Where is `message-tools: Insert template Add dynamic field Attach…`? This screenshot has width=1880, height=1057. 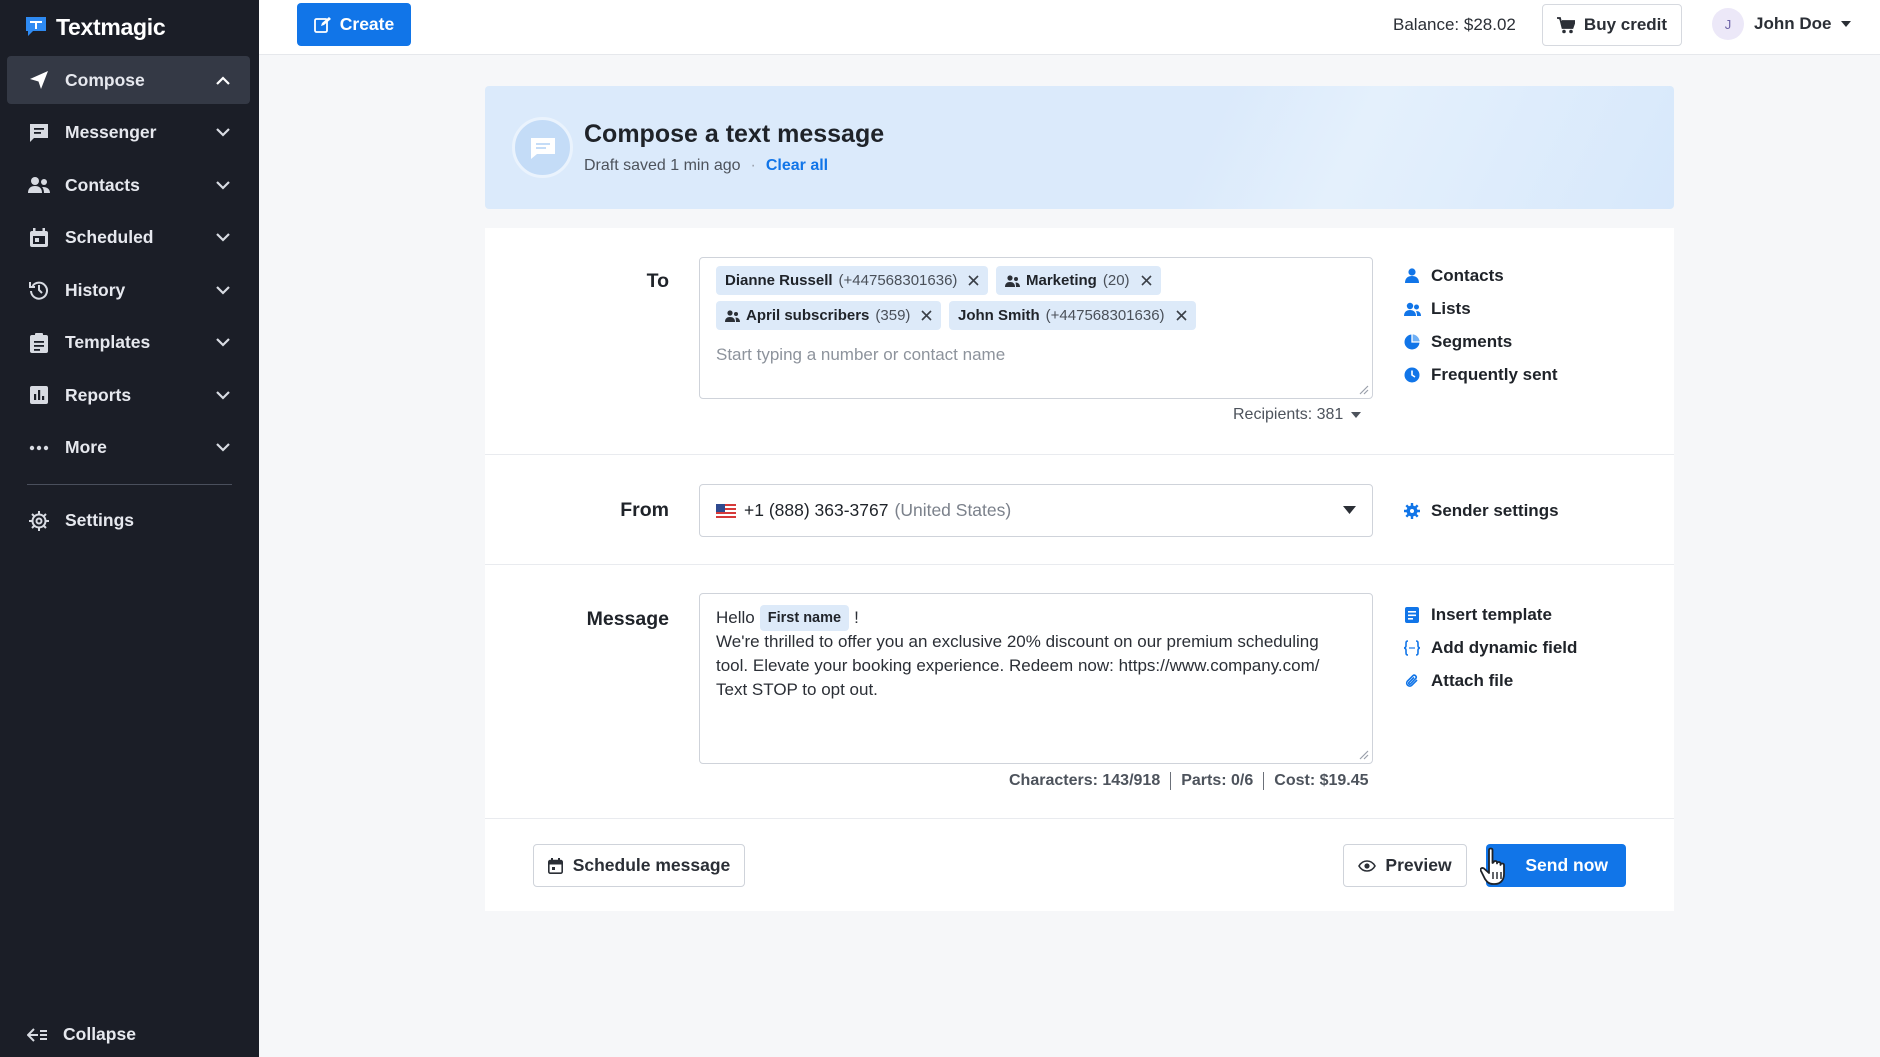 message-tools: Insert template Add dynamic field Attach… is located at coordinates (1490, 647).